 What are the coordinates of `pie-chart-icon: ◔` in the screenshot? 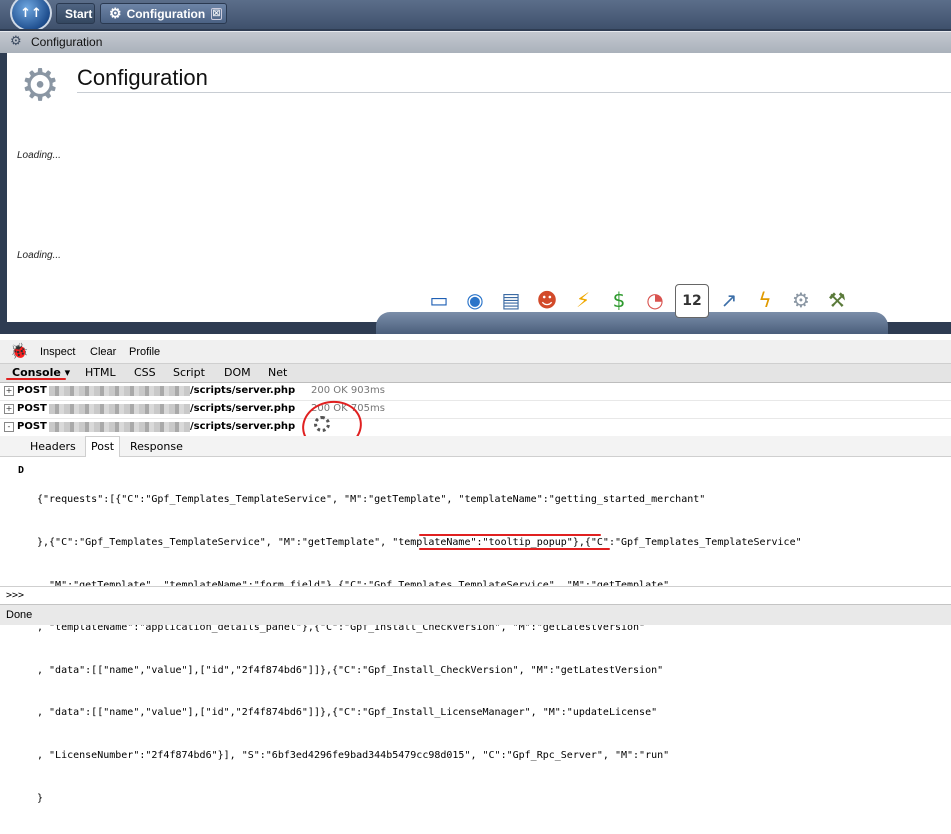 It's located at (655, 300).